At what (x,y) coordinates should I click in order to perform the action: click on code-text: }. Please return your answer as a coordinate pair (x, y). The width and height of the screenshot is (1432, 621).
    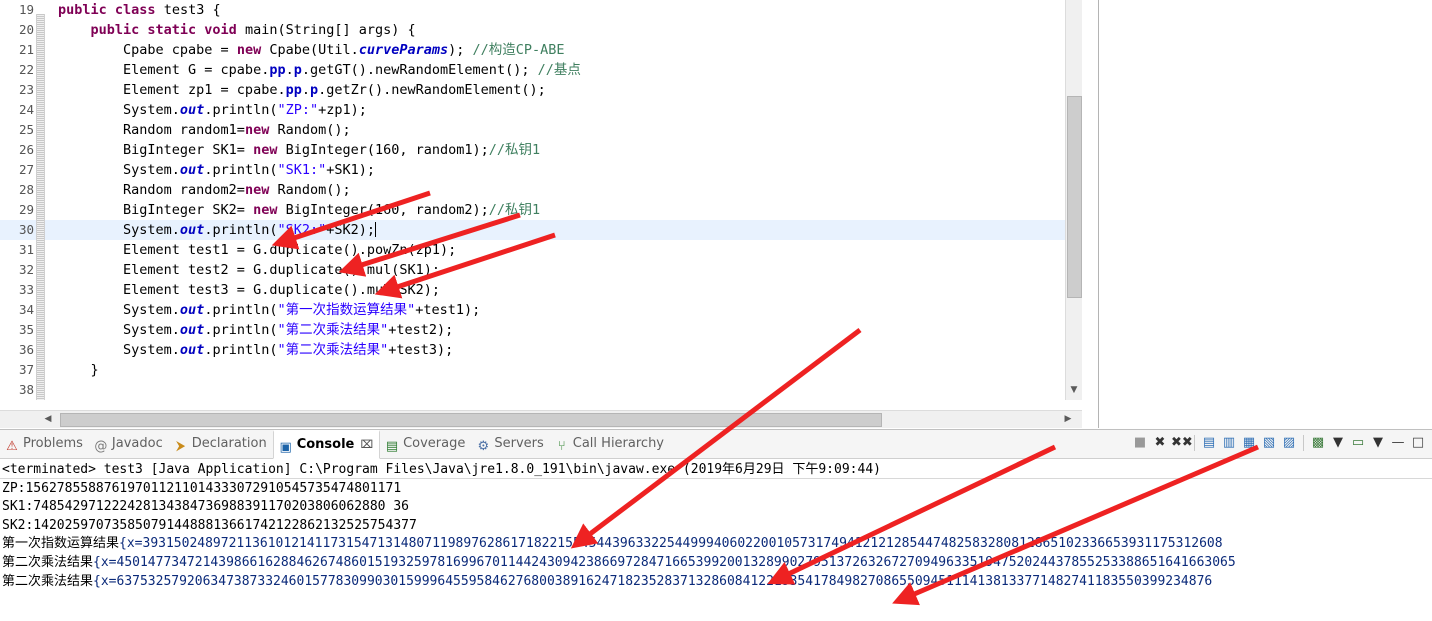
    Looking at the image, I should click on (73, 370).